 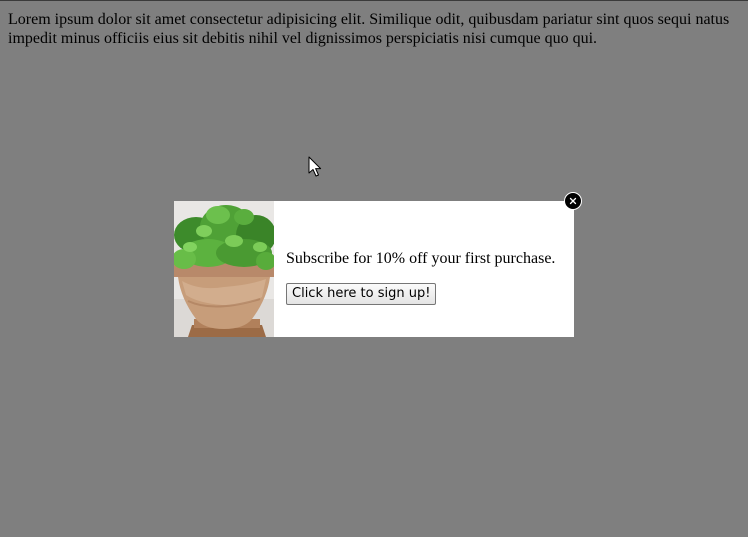 I want to click on close-icon, so click(x=573, y=201).